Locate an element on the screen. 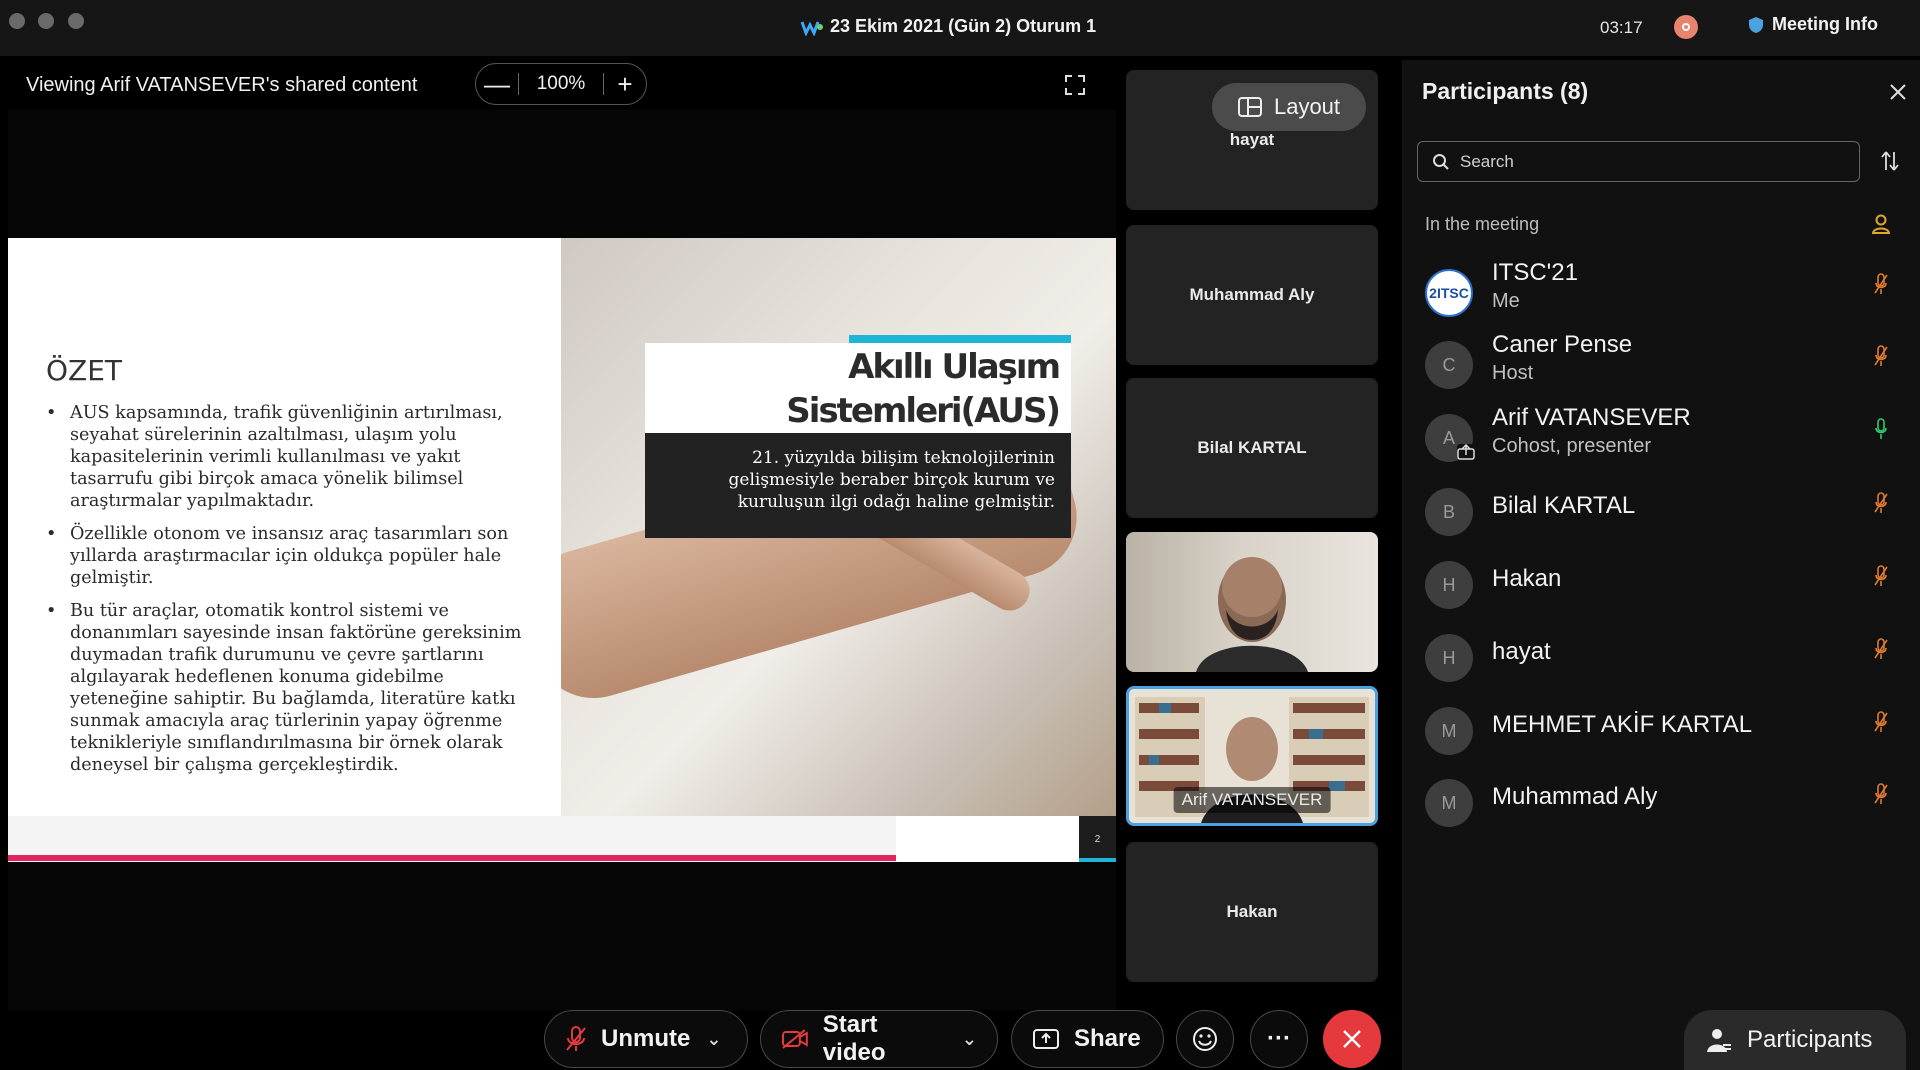  person-icon is located at coordinates (1881, 224).